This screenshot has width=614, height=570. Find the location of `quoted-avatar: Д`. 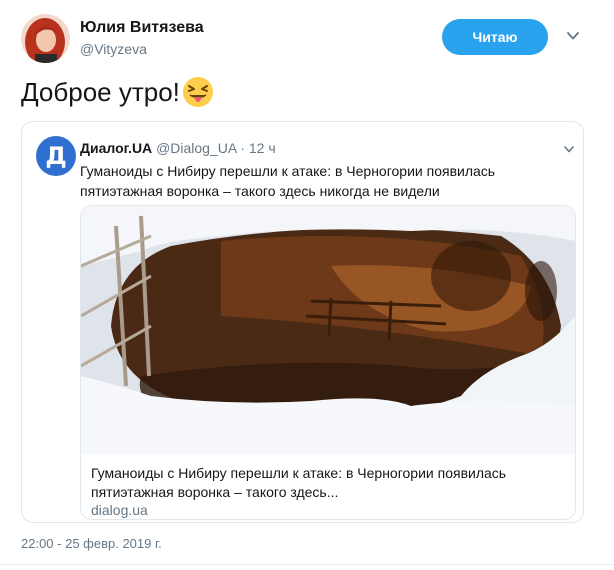

quoted-avatar: Д is located at coordinates (56, 156).